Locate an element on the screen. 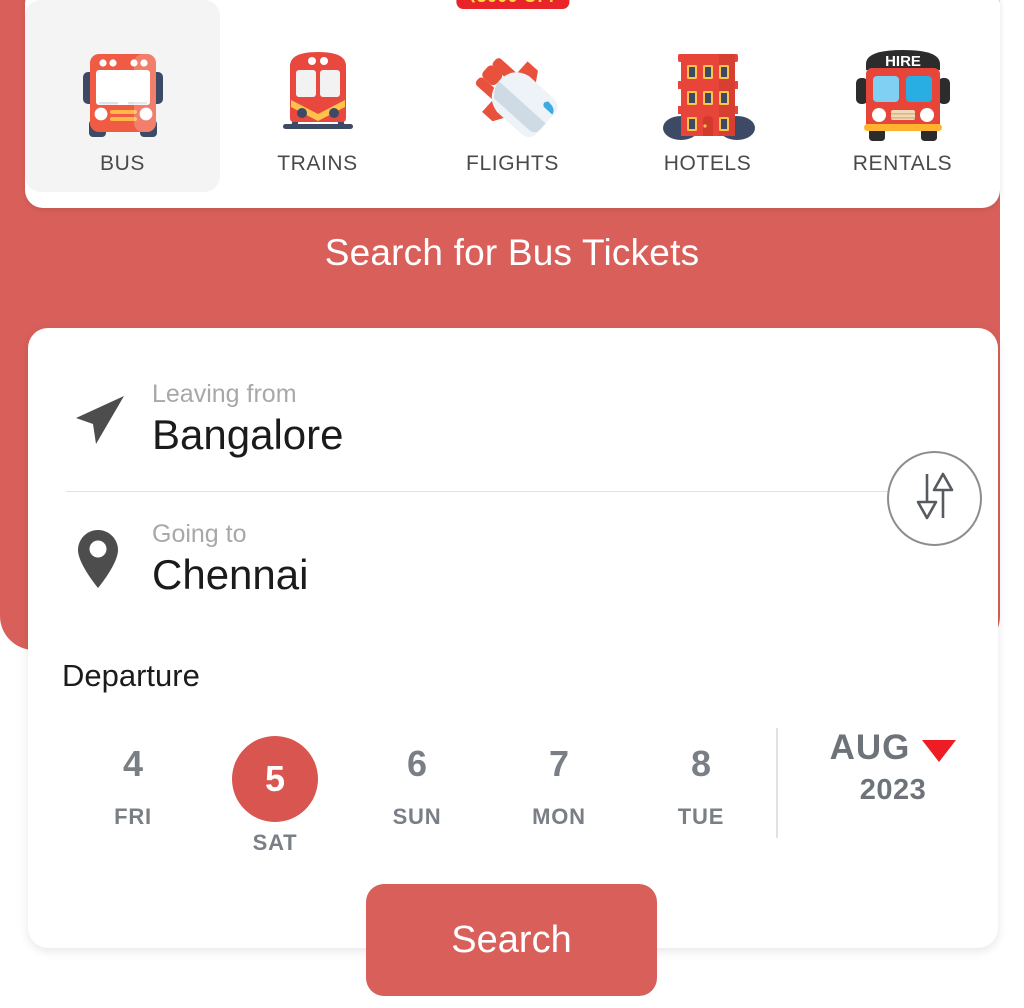 This screenshot has height=1008, width=1024. date-cell: 4 FRI is located at coordinates (133, 778).